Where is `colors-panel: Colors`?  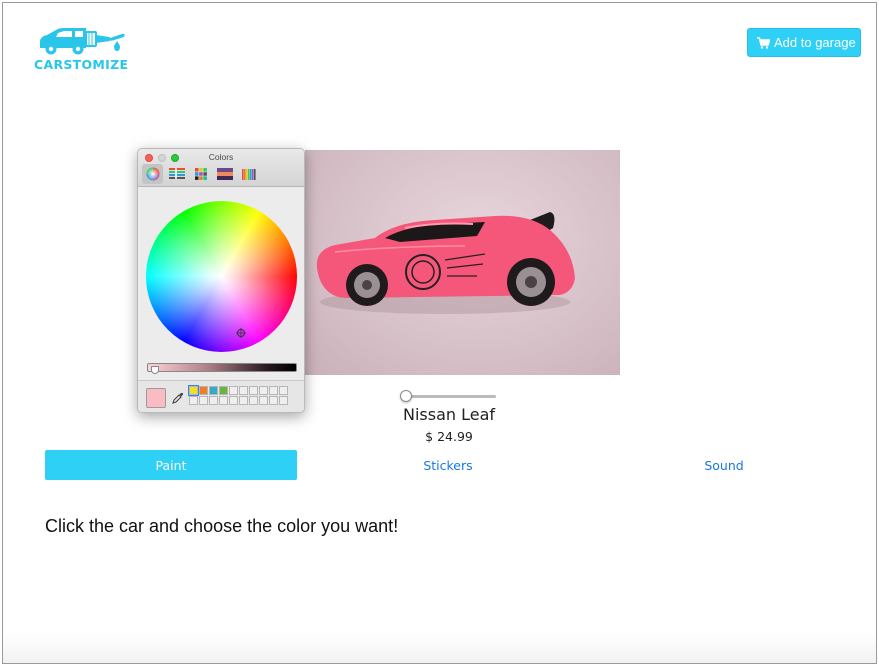 colors-panel: Colors is located at coordinates (221, 280).